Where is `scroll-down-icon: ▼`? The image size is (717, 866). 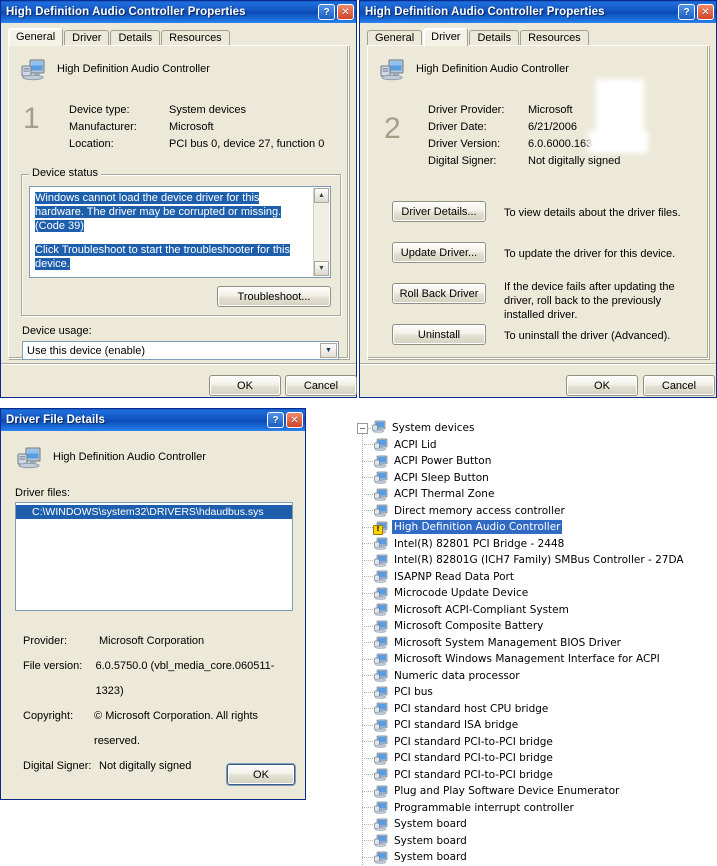
scroll-down-icon: ▼ is located at coordinates (321, 268).